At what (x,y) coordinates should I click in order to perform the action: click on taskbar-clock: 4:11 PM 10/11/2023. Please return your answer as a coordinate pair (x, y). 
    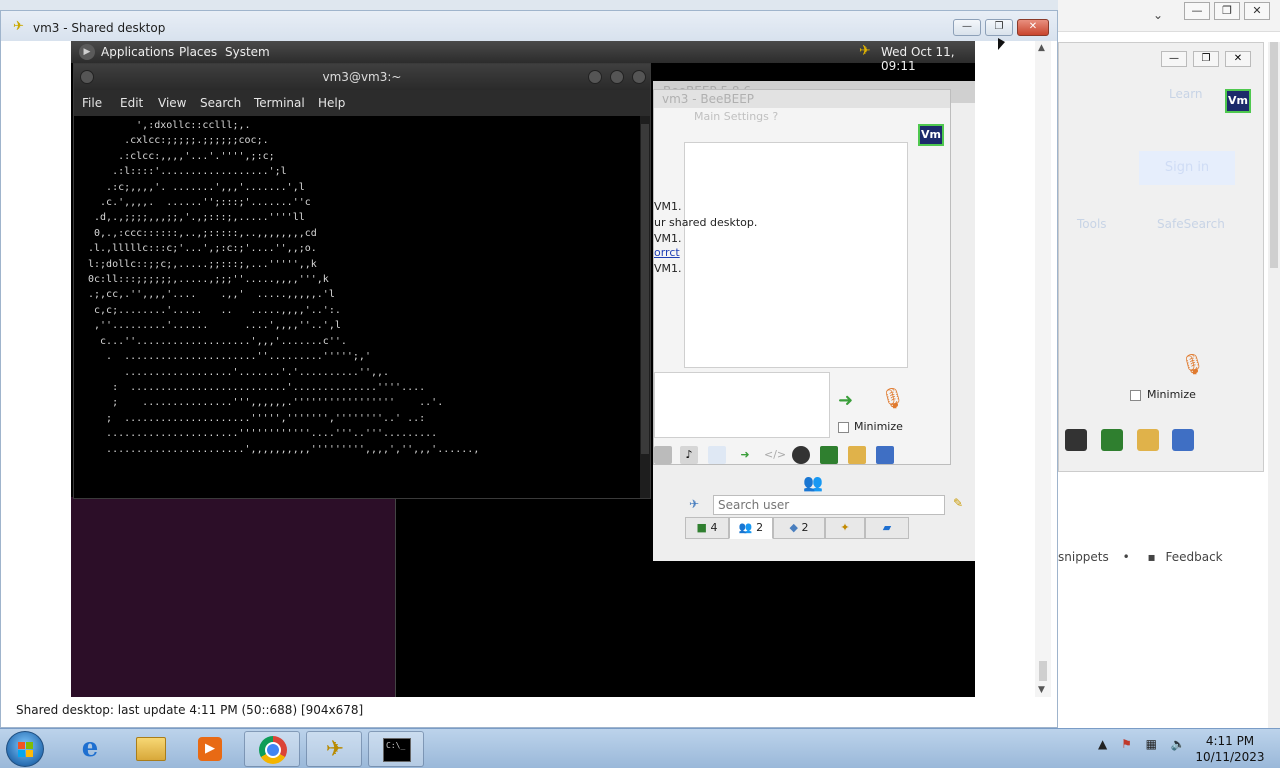
    Looking at the image, I should click on (1230, 749).